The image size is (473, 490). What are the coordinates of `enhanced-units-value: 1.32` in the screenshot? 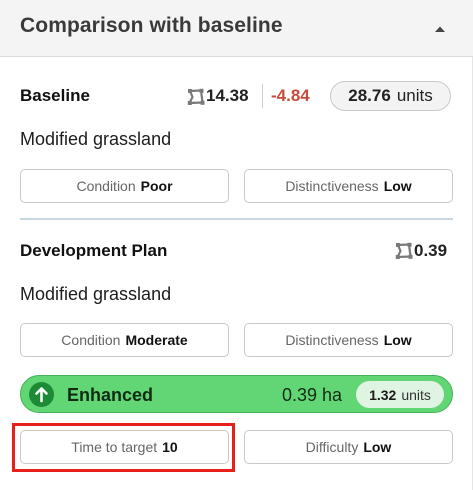 It's located at (383, 394).